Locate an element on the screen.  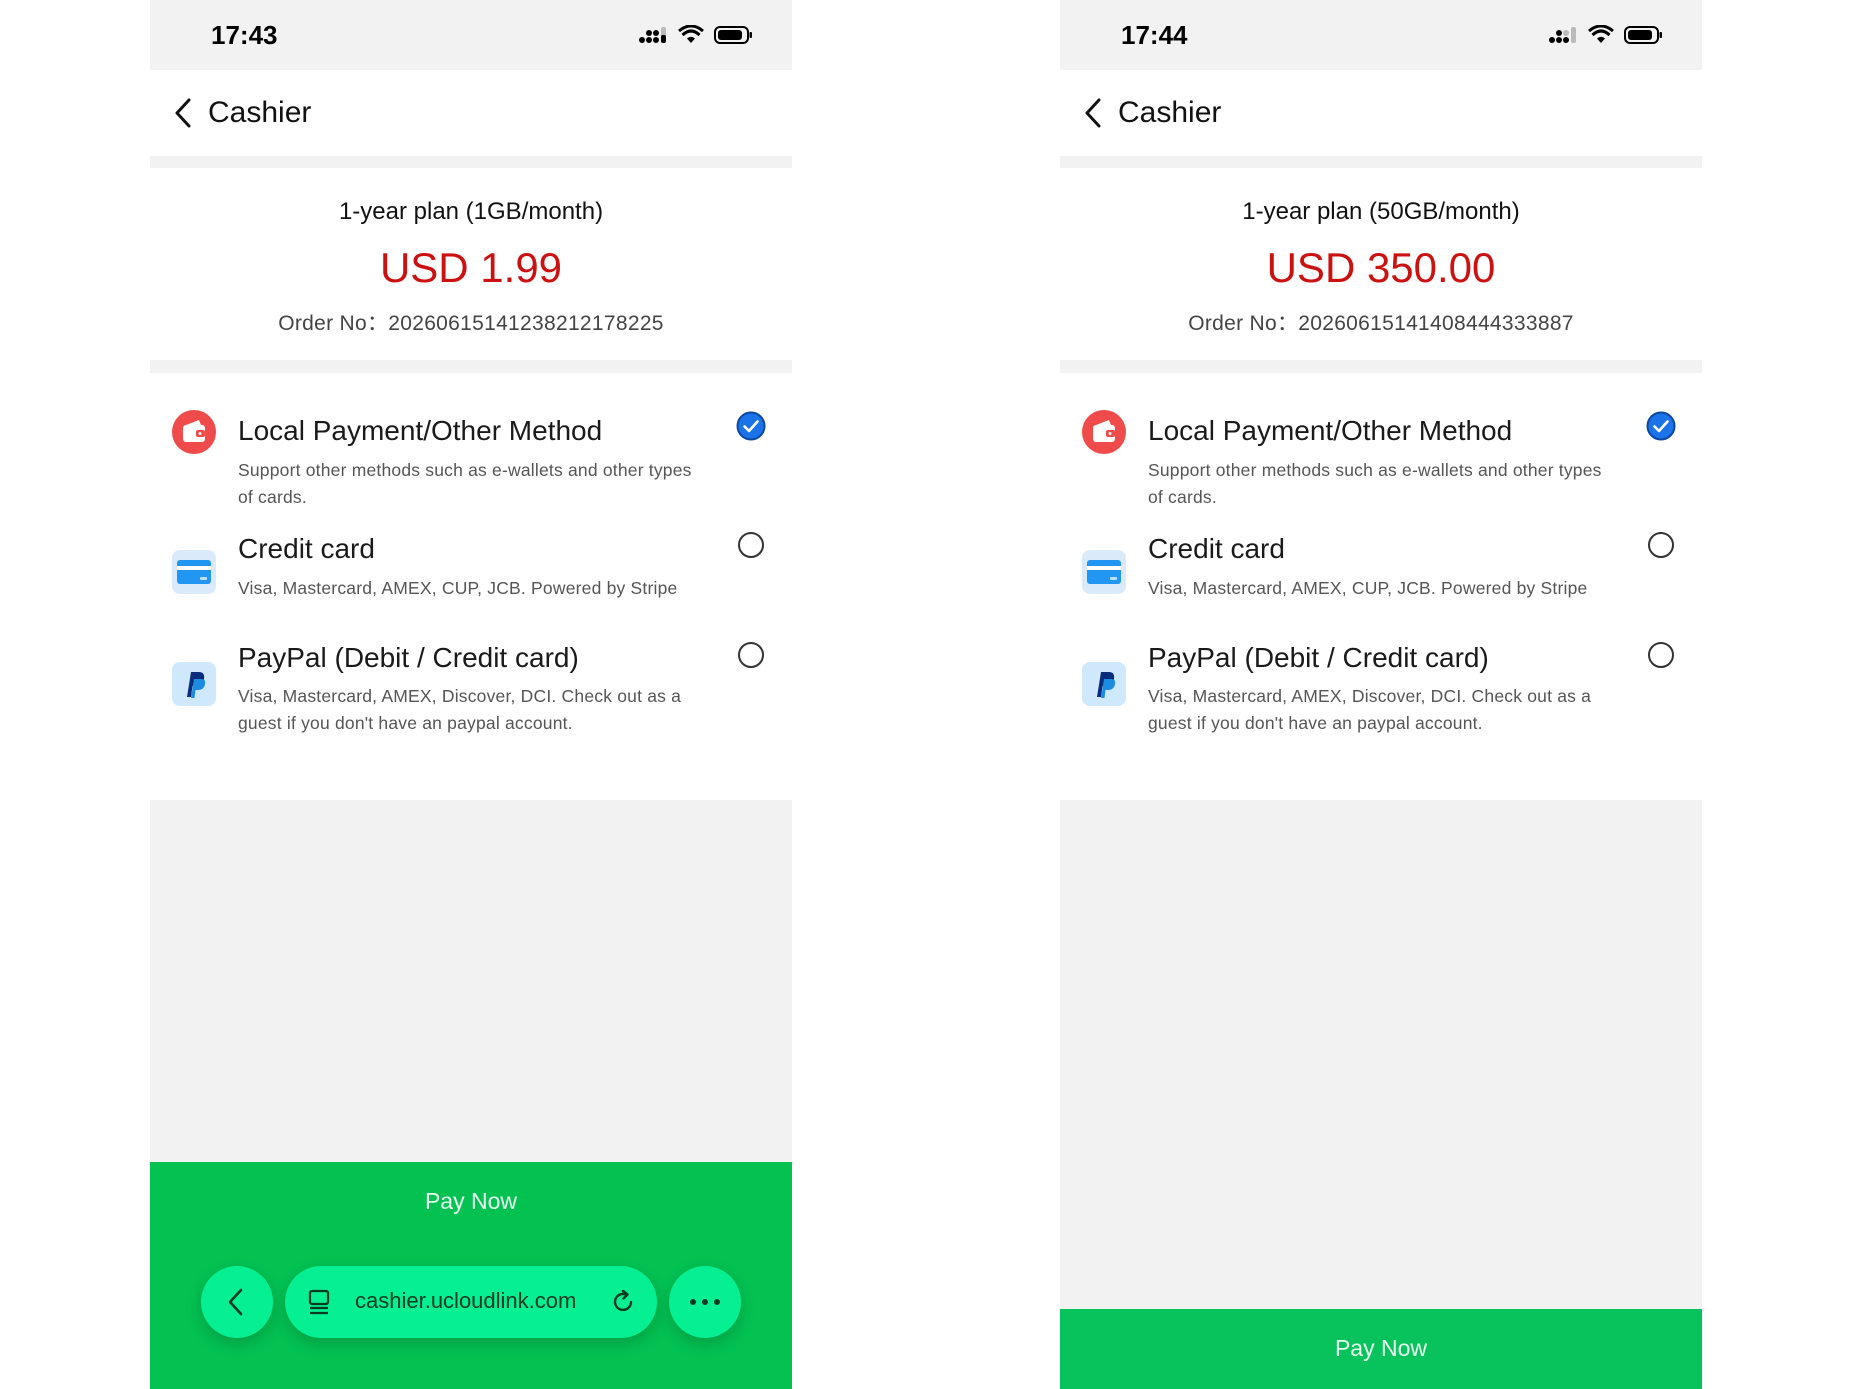
browser-back-button is located at coordinates (237, 1302).